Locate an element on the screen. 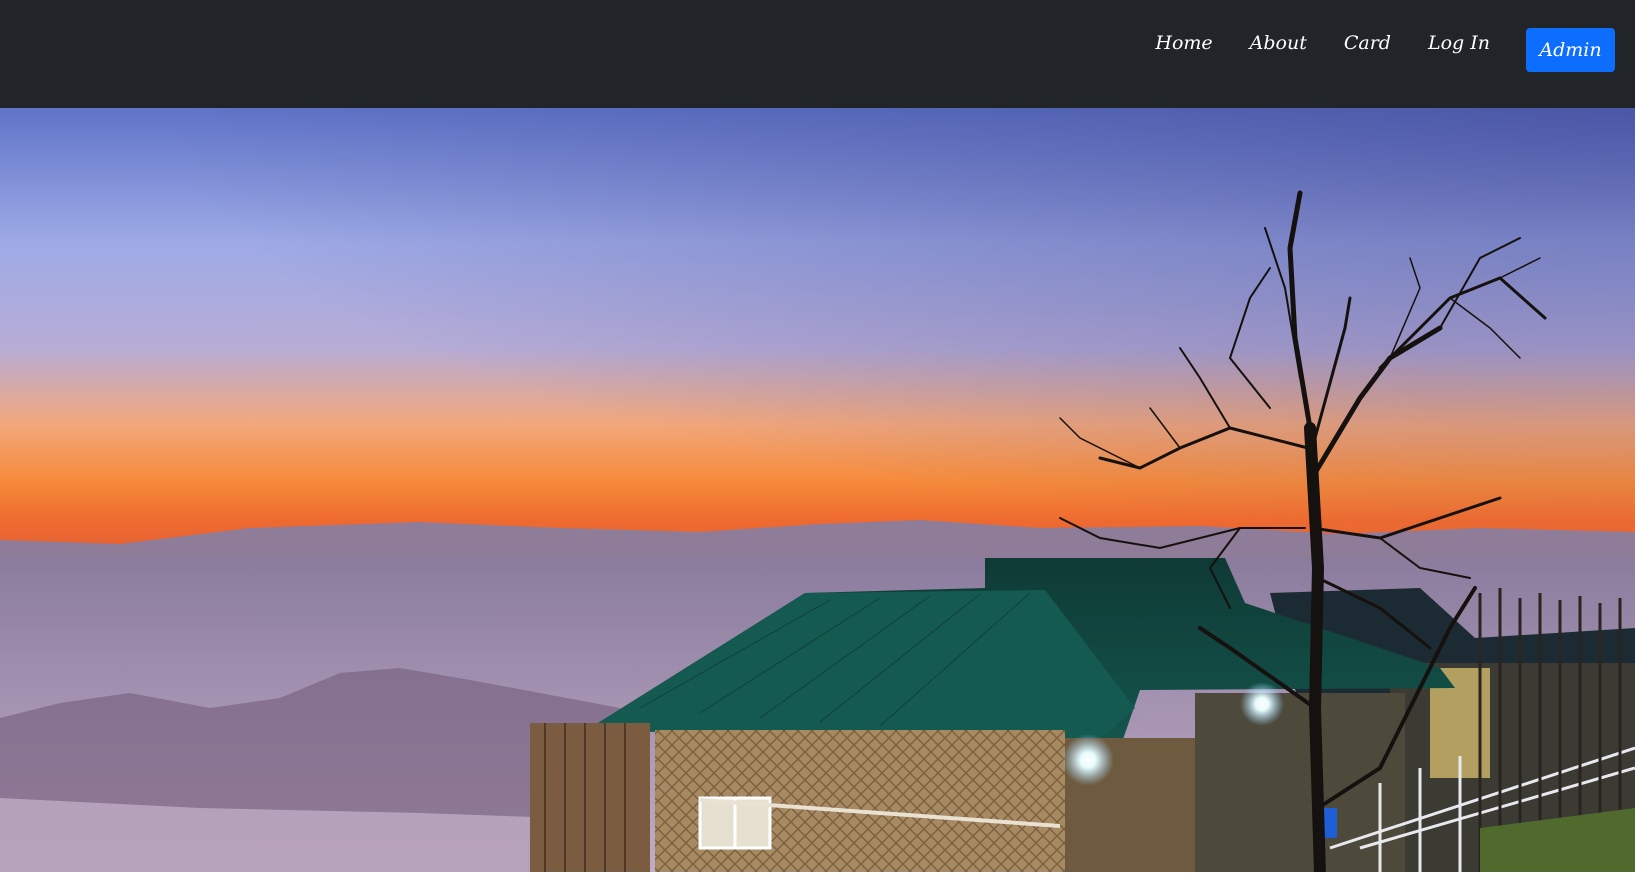 The height and width of the screenshot is (874, 1635). nav-link-home: Home is located at coordinates (1183, 43).